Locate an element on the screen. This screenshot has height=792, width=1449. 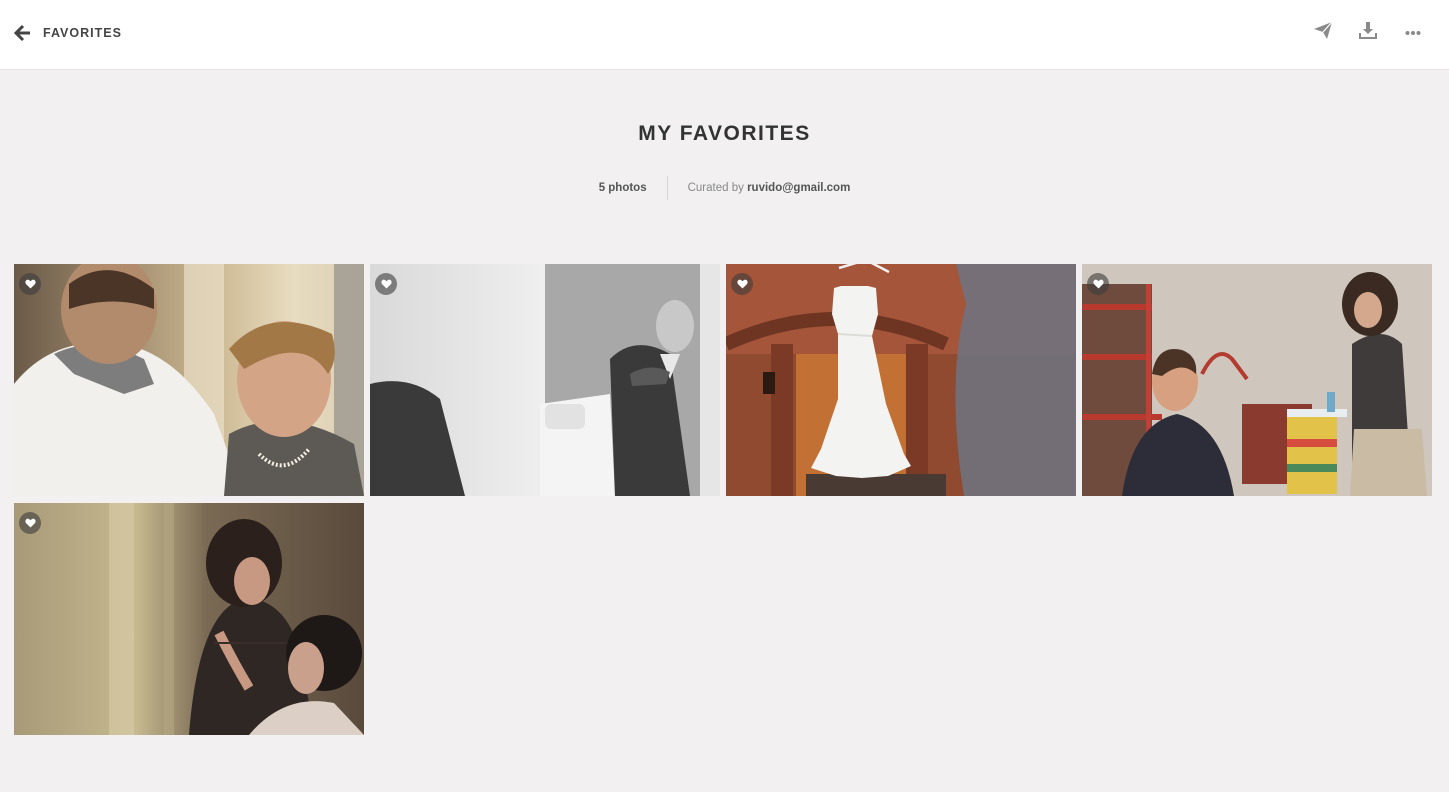
send-icon is located at coordinates (1323, 32).